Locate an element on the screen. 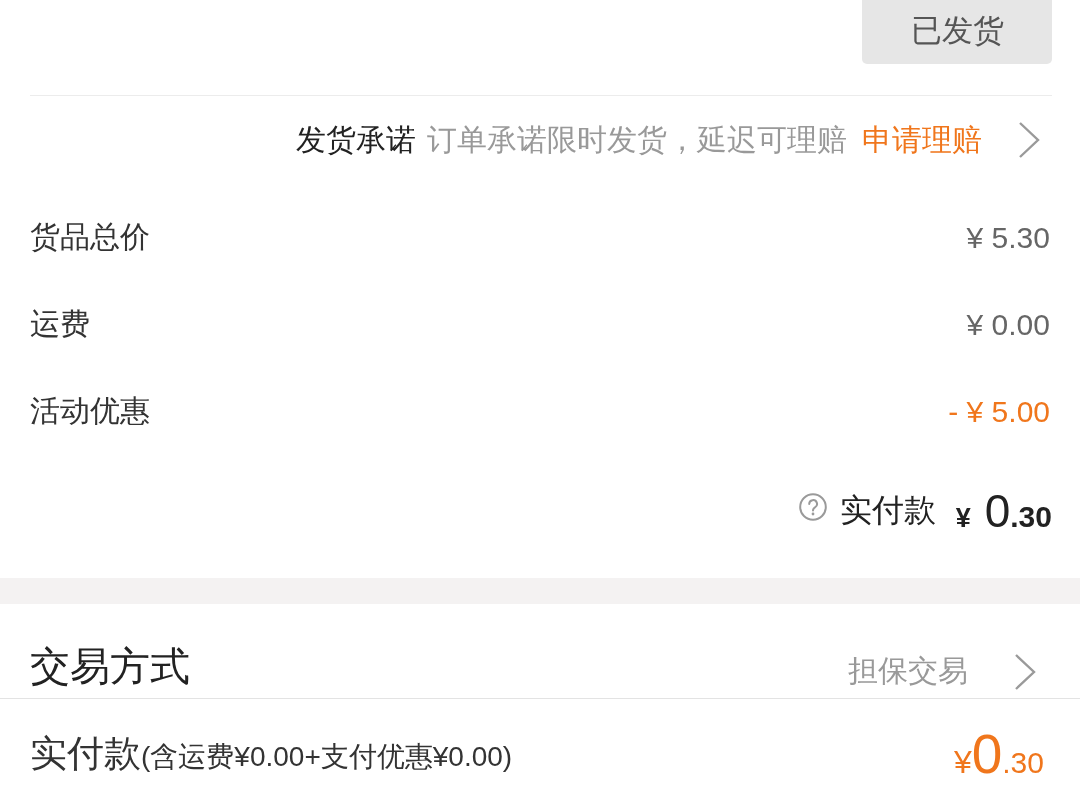 This screenshot has width=1080, height=794. shipped-status-button: 已发货 is located at coordinates (957, 32).